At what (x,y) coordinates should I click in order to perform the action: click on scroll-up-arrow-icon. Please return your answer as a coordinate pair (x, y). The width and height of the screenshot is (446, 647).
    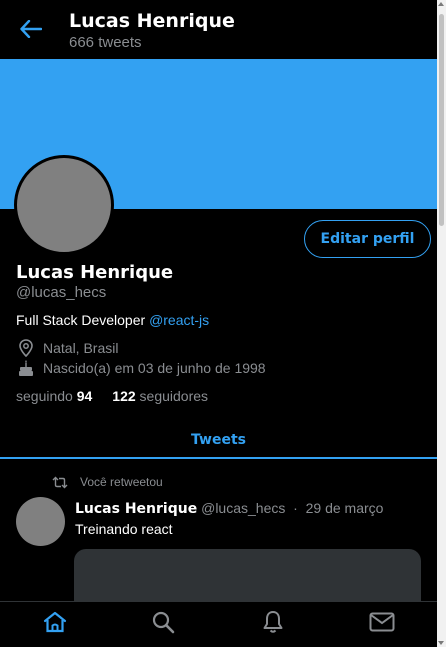
    Looking at the image, I should click on (441, 4).